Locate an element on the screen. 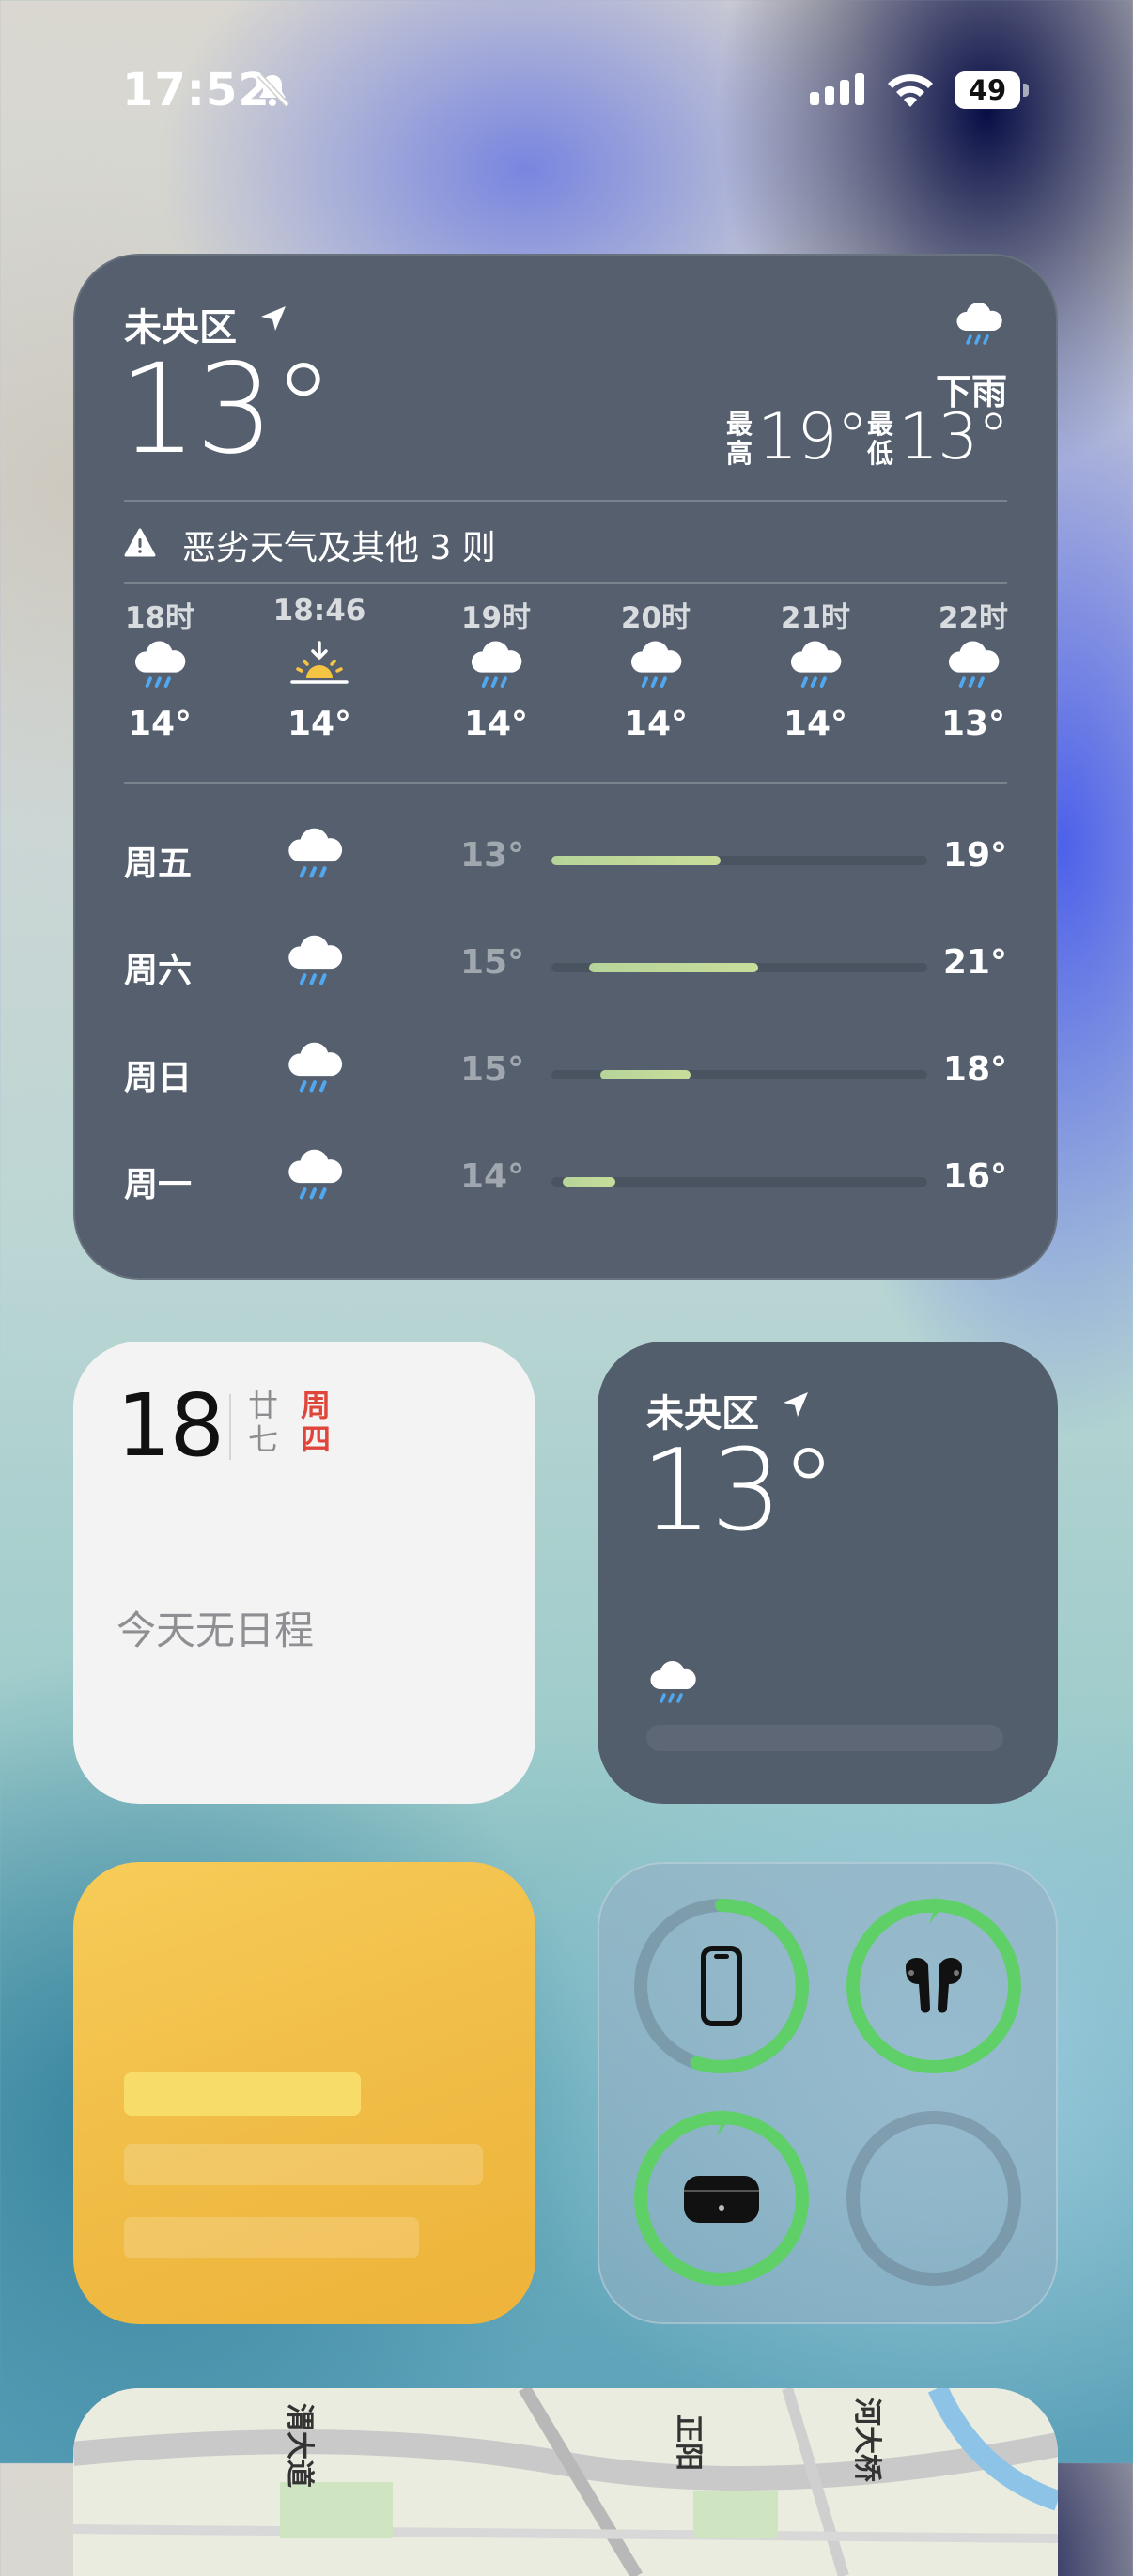 This screenshot has width=1133, height=2576. weekday-bottom: 四 is located at coordinates (315, 1439).